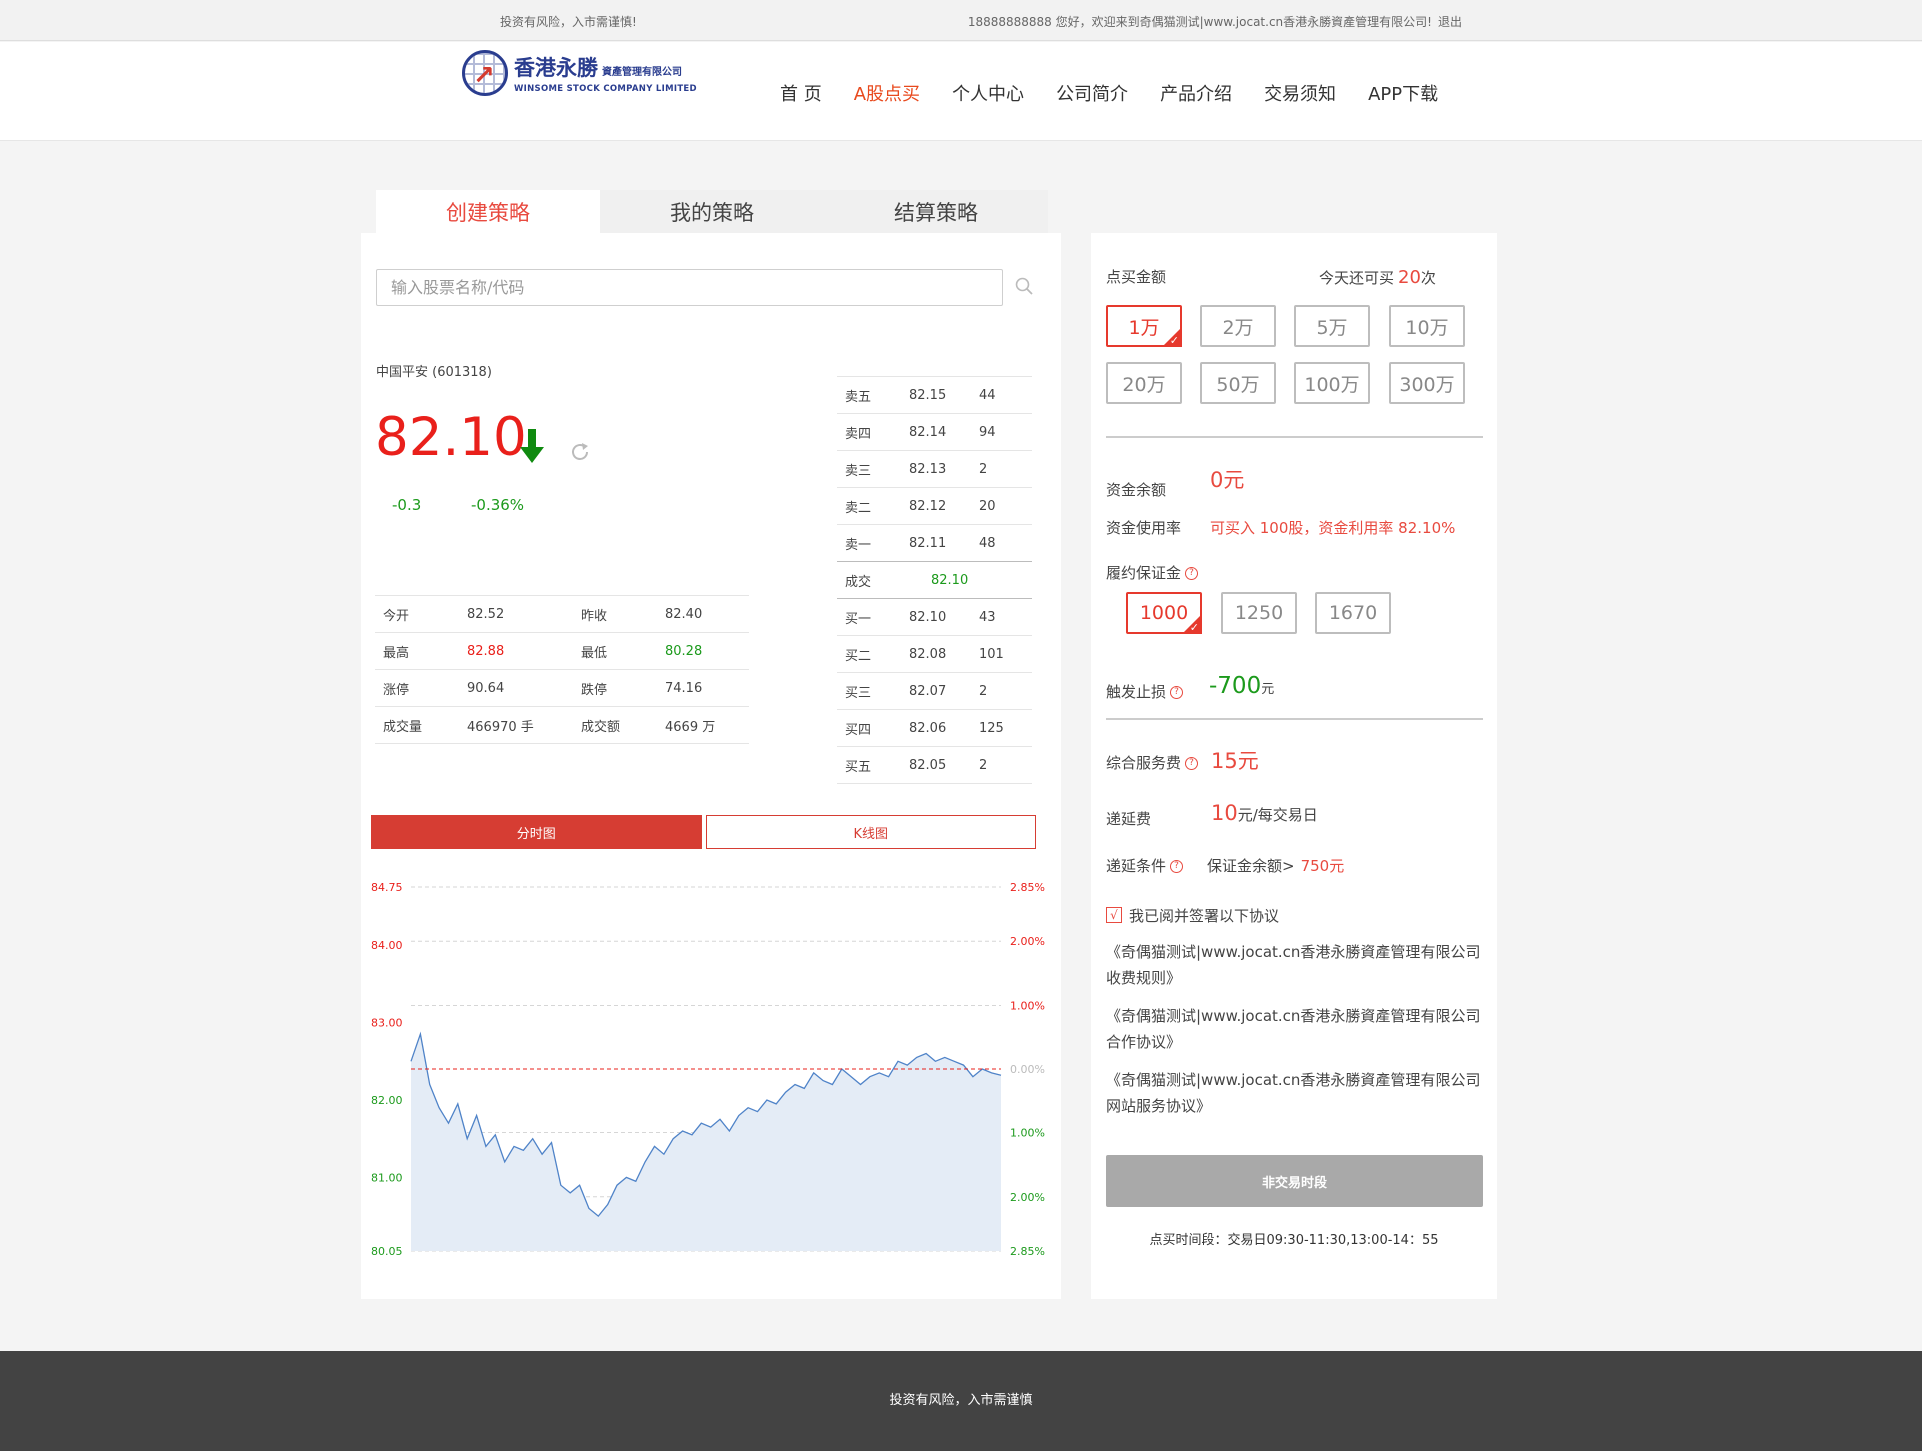 The height and width of the screenshot is (1451, 1922). Describe the element at coordinates (485, 73) in the screenshot. I see `globe-icon: ↗` at that location.